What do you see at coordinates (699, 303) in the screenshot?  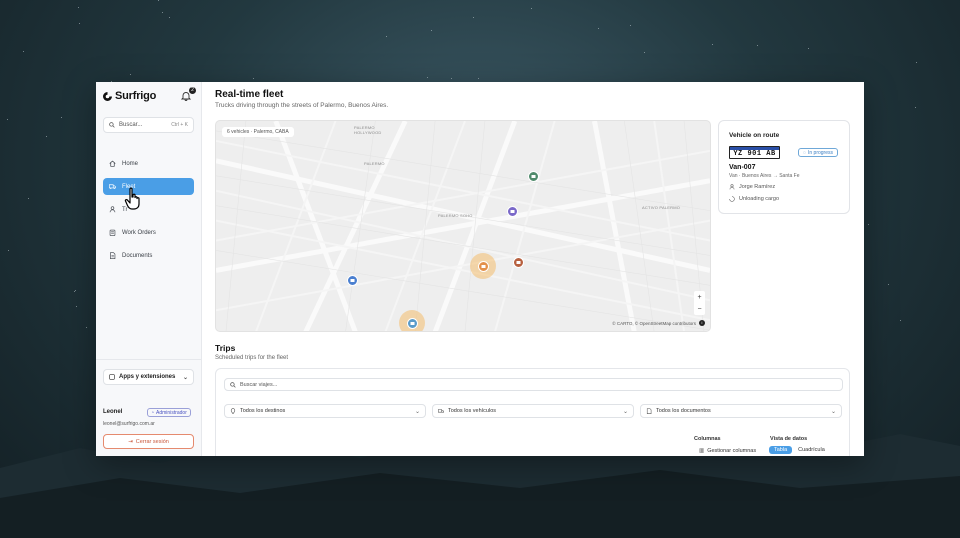 I see `map-zoom-controls: + −` at bounding box center [699, 303].